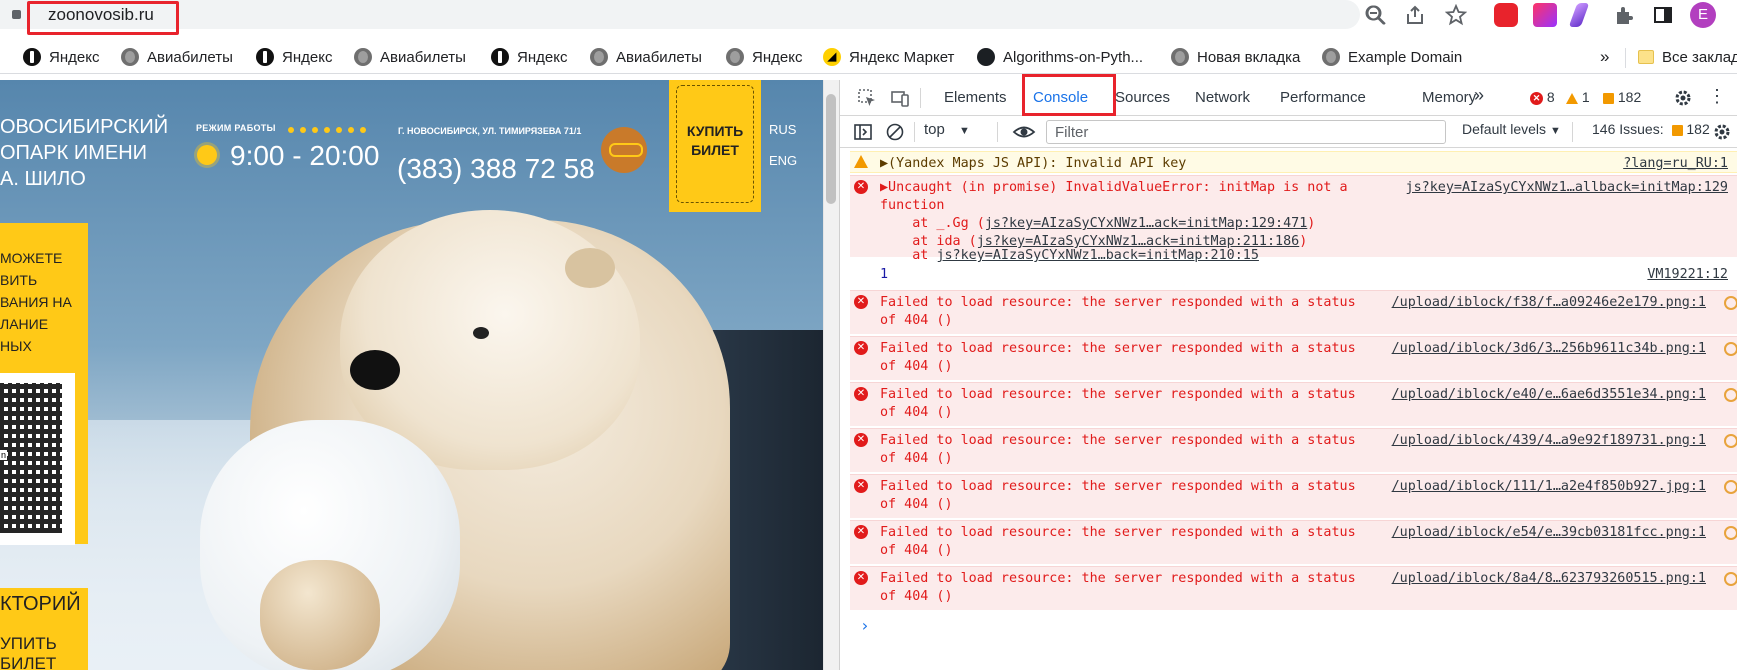 This screenshot has width=1737, height=670. What do you see at coordinates (831, 149) in the screenshot?
I see `page-scrollbar-thumb` at bounding box center [831, 149].